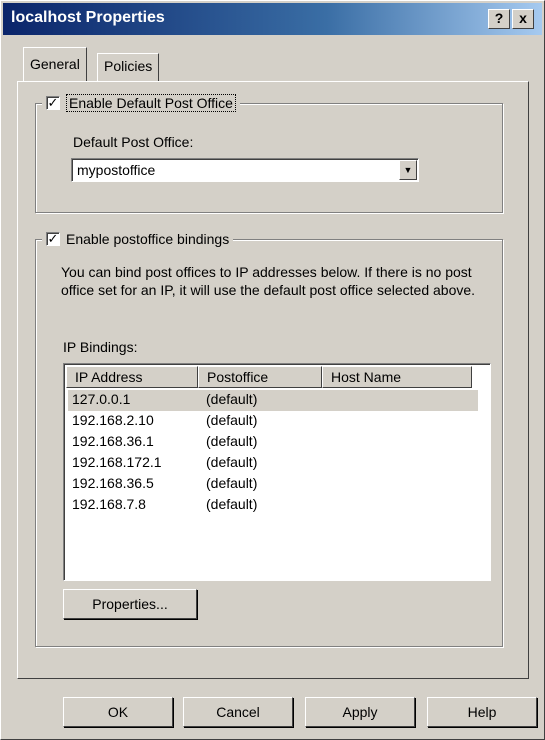  Describe the element at coordinates (273, 463) in the screenshot. I see `table-row: 192.168.172.1 (default)` at that location.